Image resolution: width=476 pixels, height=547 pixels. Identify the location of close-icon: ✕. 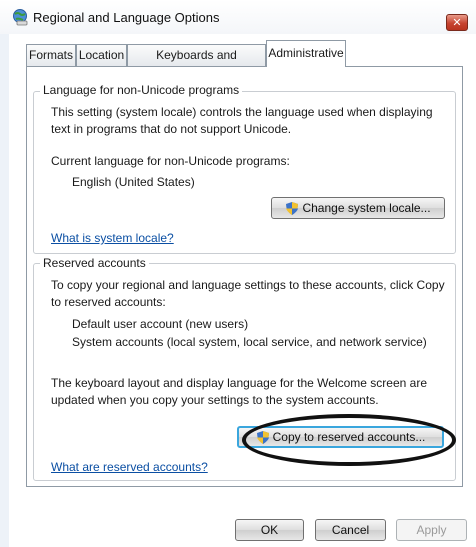
(457, 23).